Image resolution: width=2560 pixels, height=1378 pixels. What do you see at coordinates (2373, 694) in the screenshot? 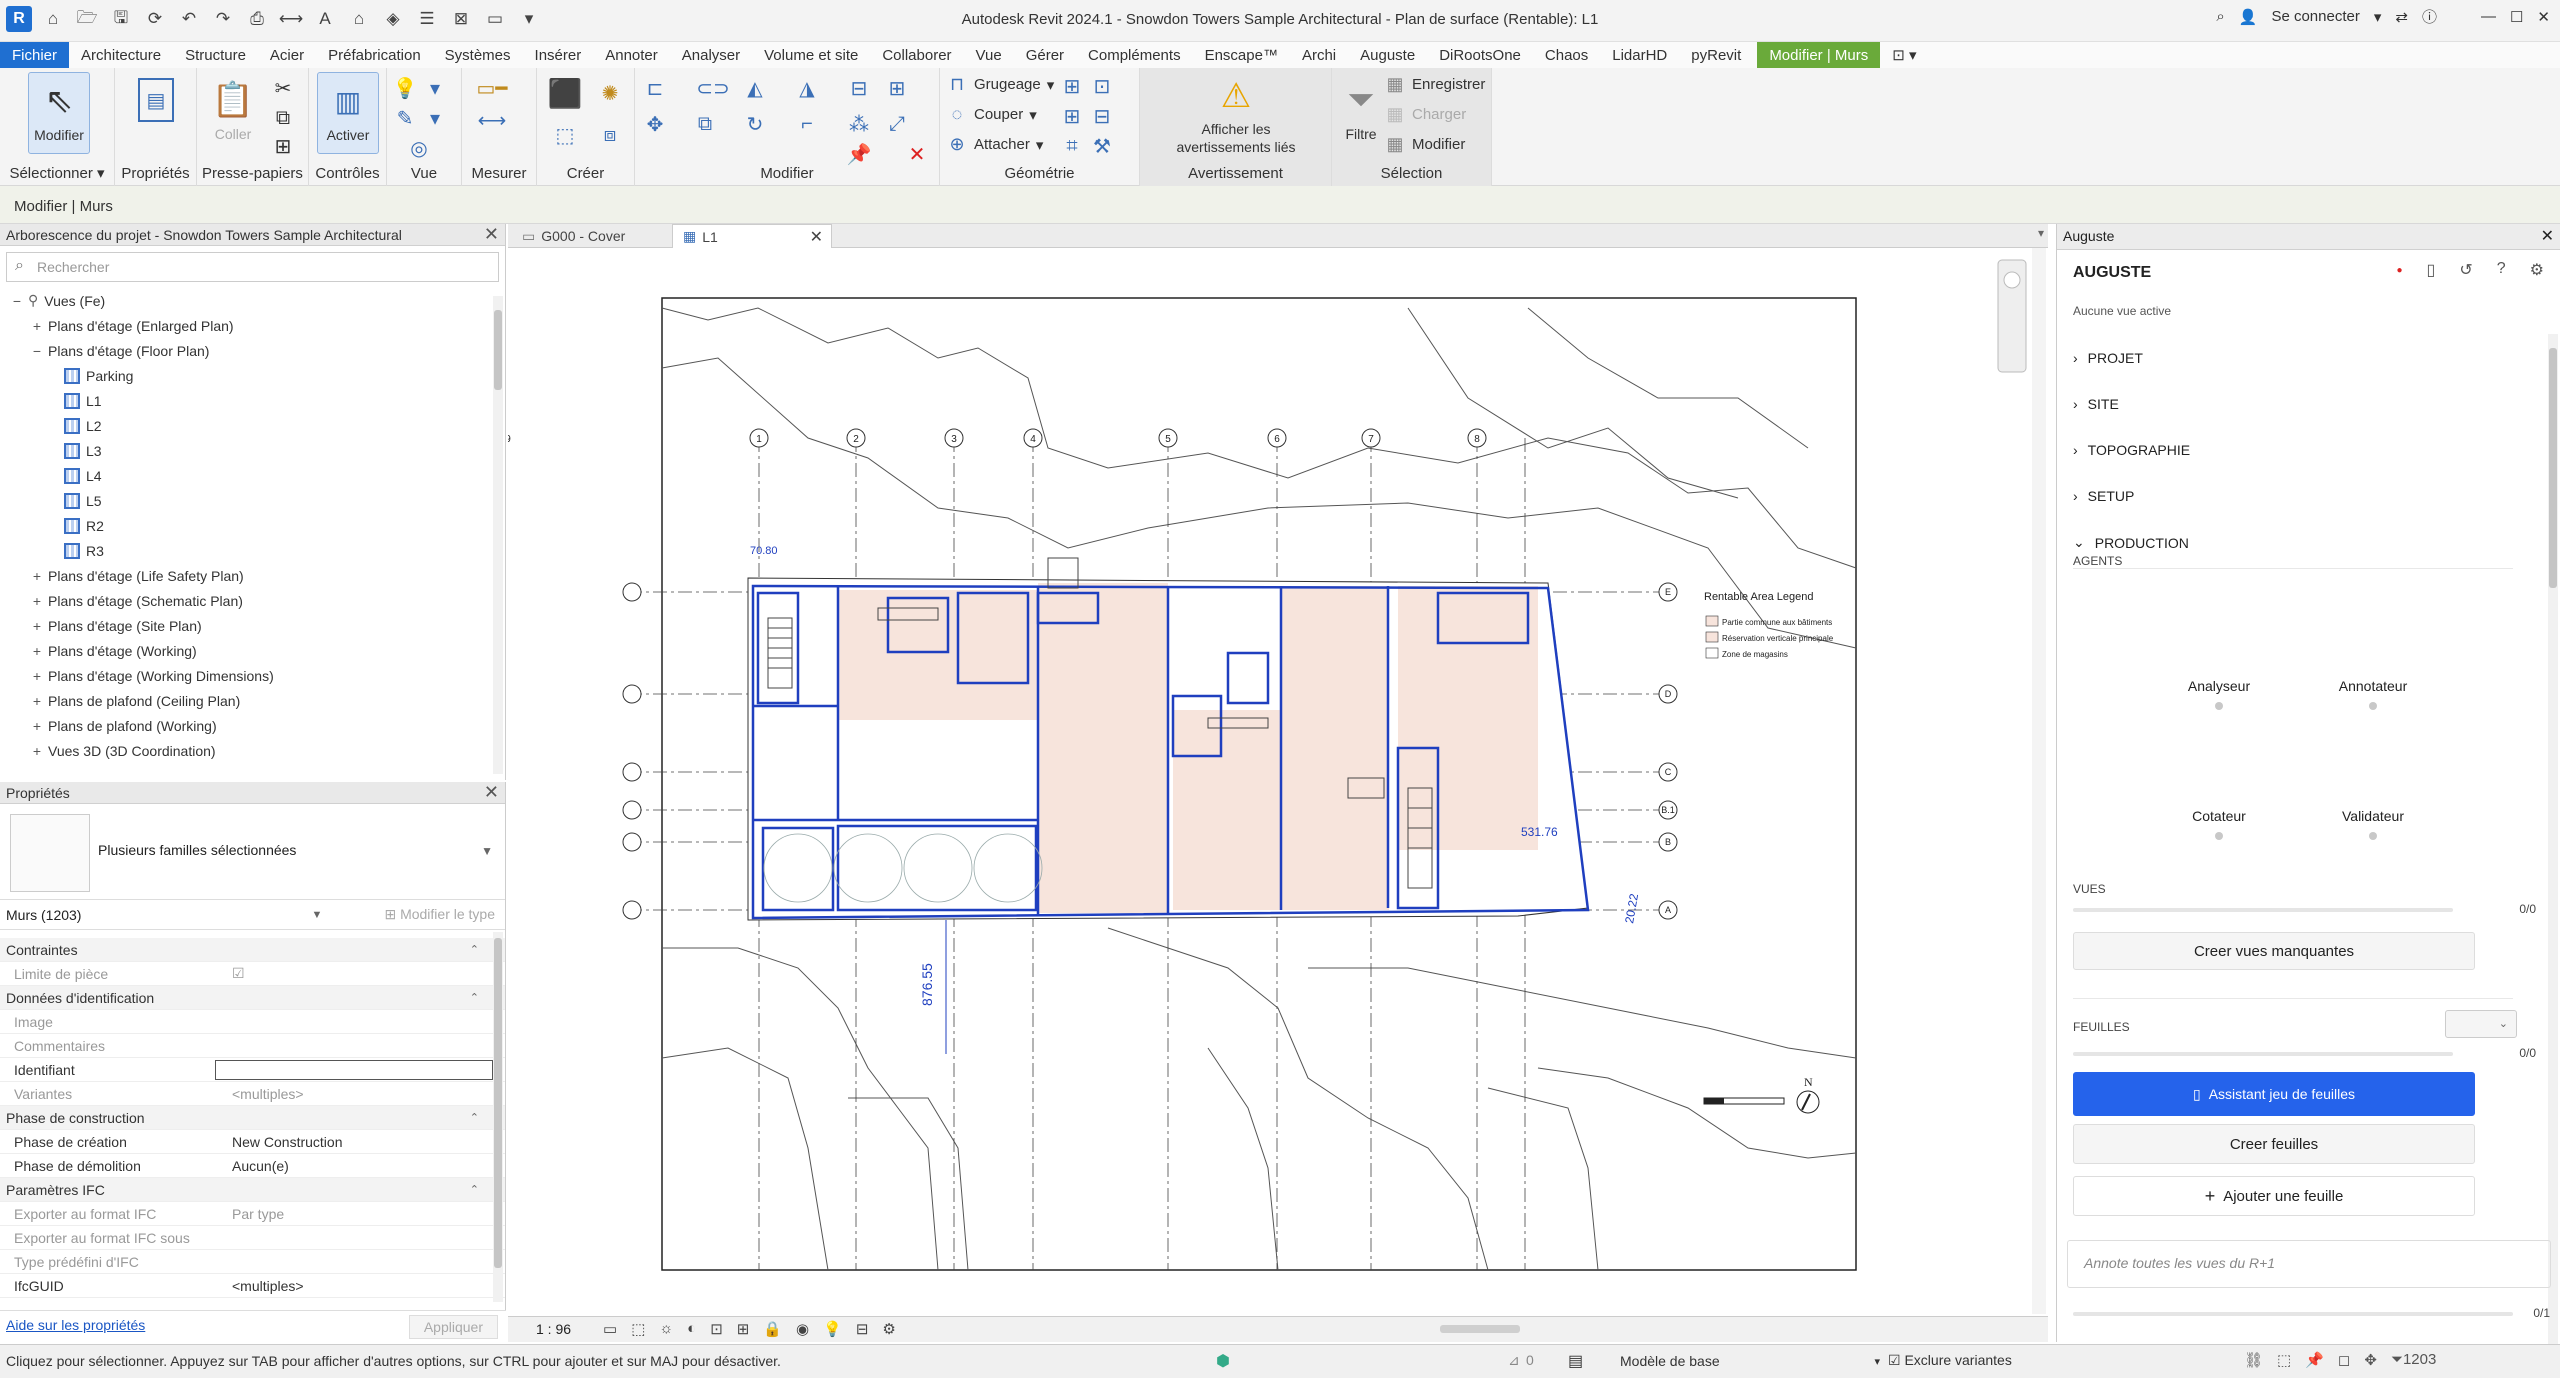
I see `agent-annotateur: Annotateur` at bounding box center [2373, 694].